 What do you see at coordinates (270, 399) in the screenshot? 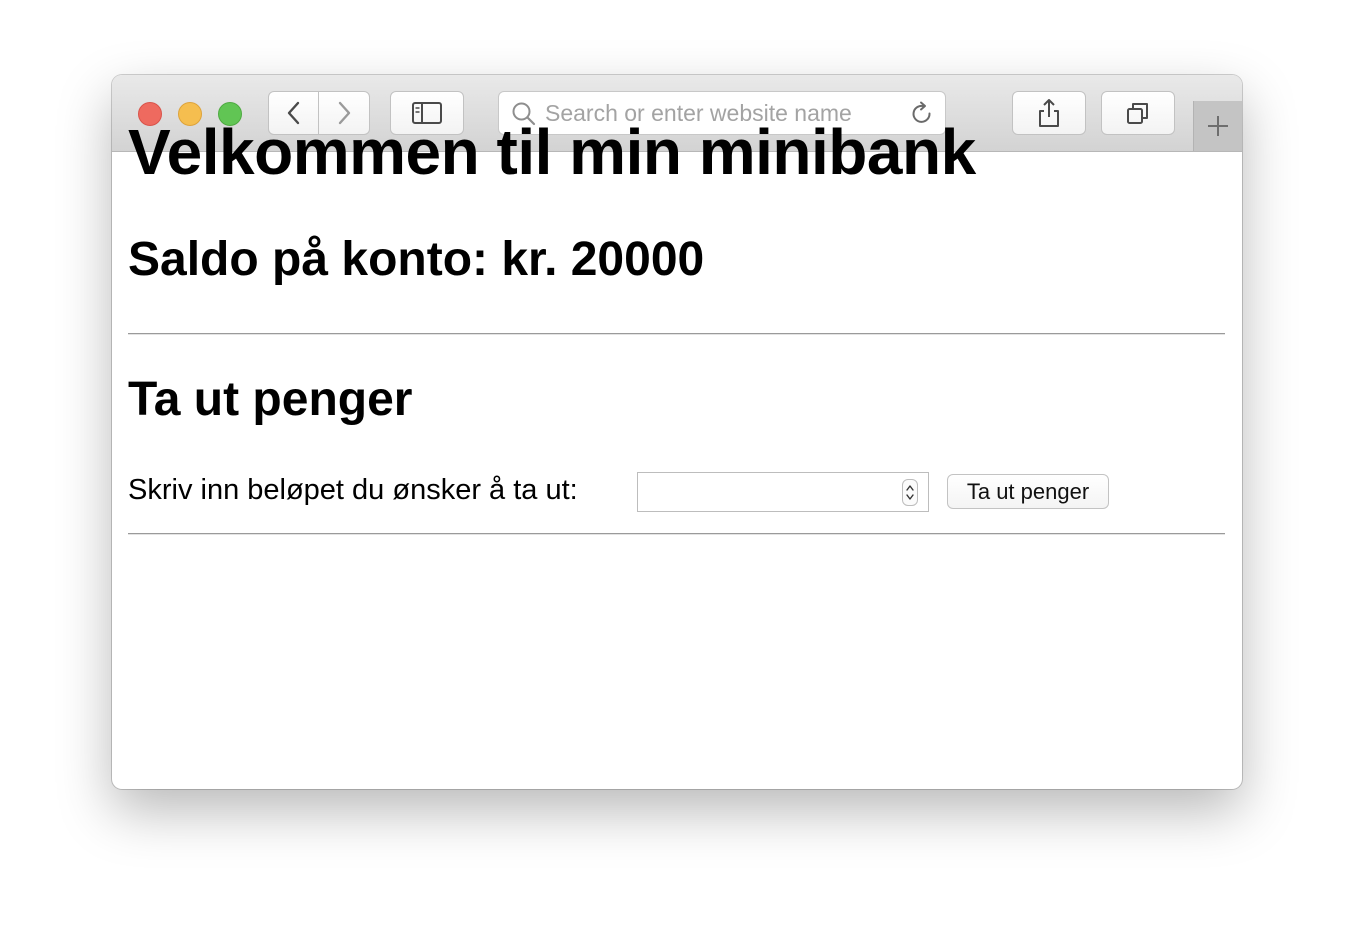
I see `withdraw-heading: Ta ut penger` at bounding box center [270, 399].